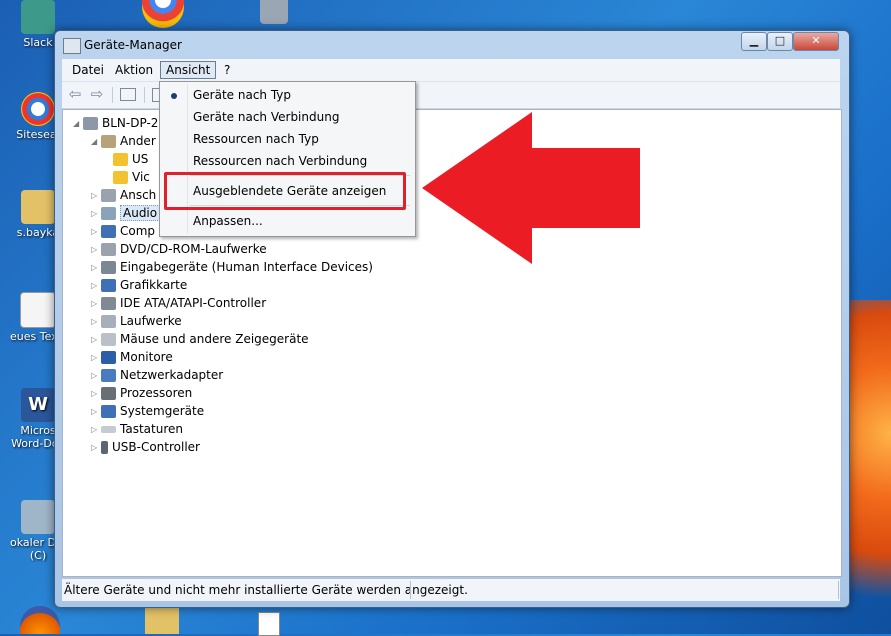 The image size is (891, 636). Describe the element at coordinates (108, 393) in the screenshot. I see `processor-icon` at that location.